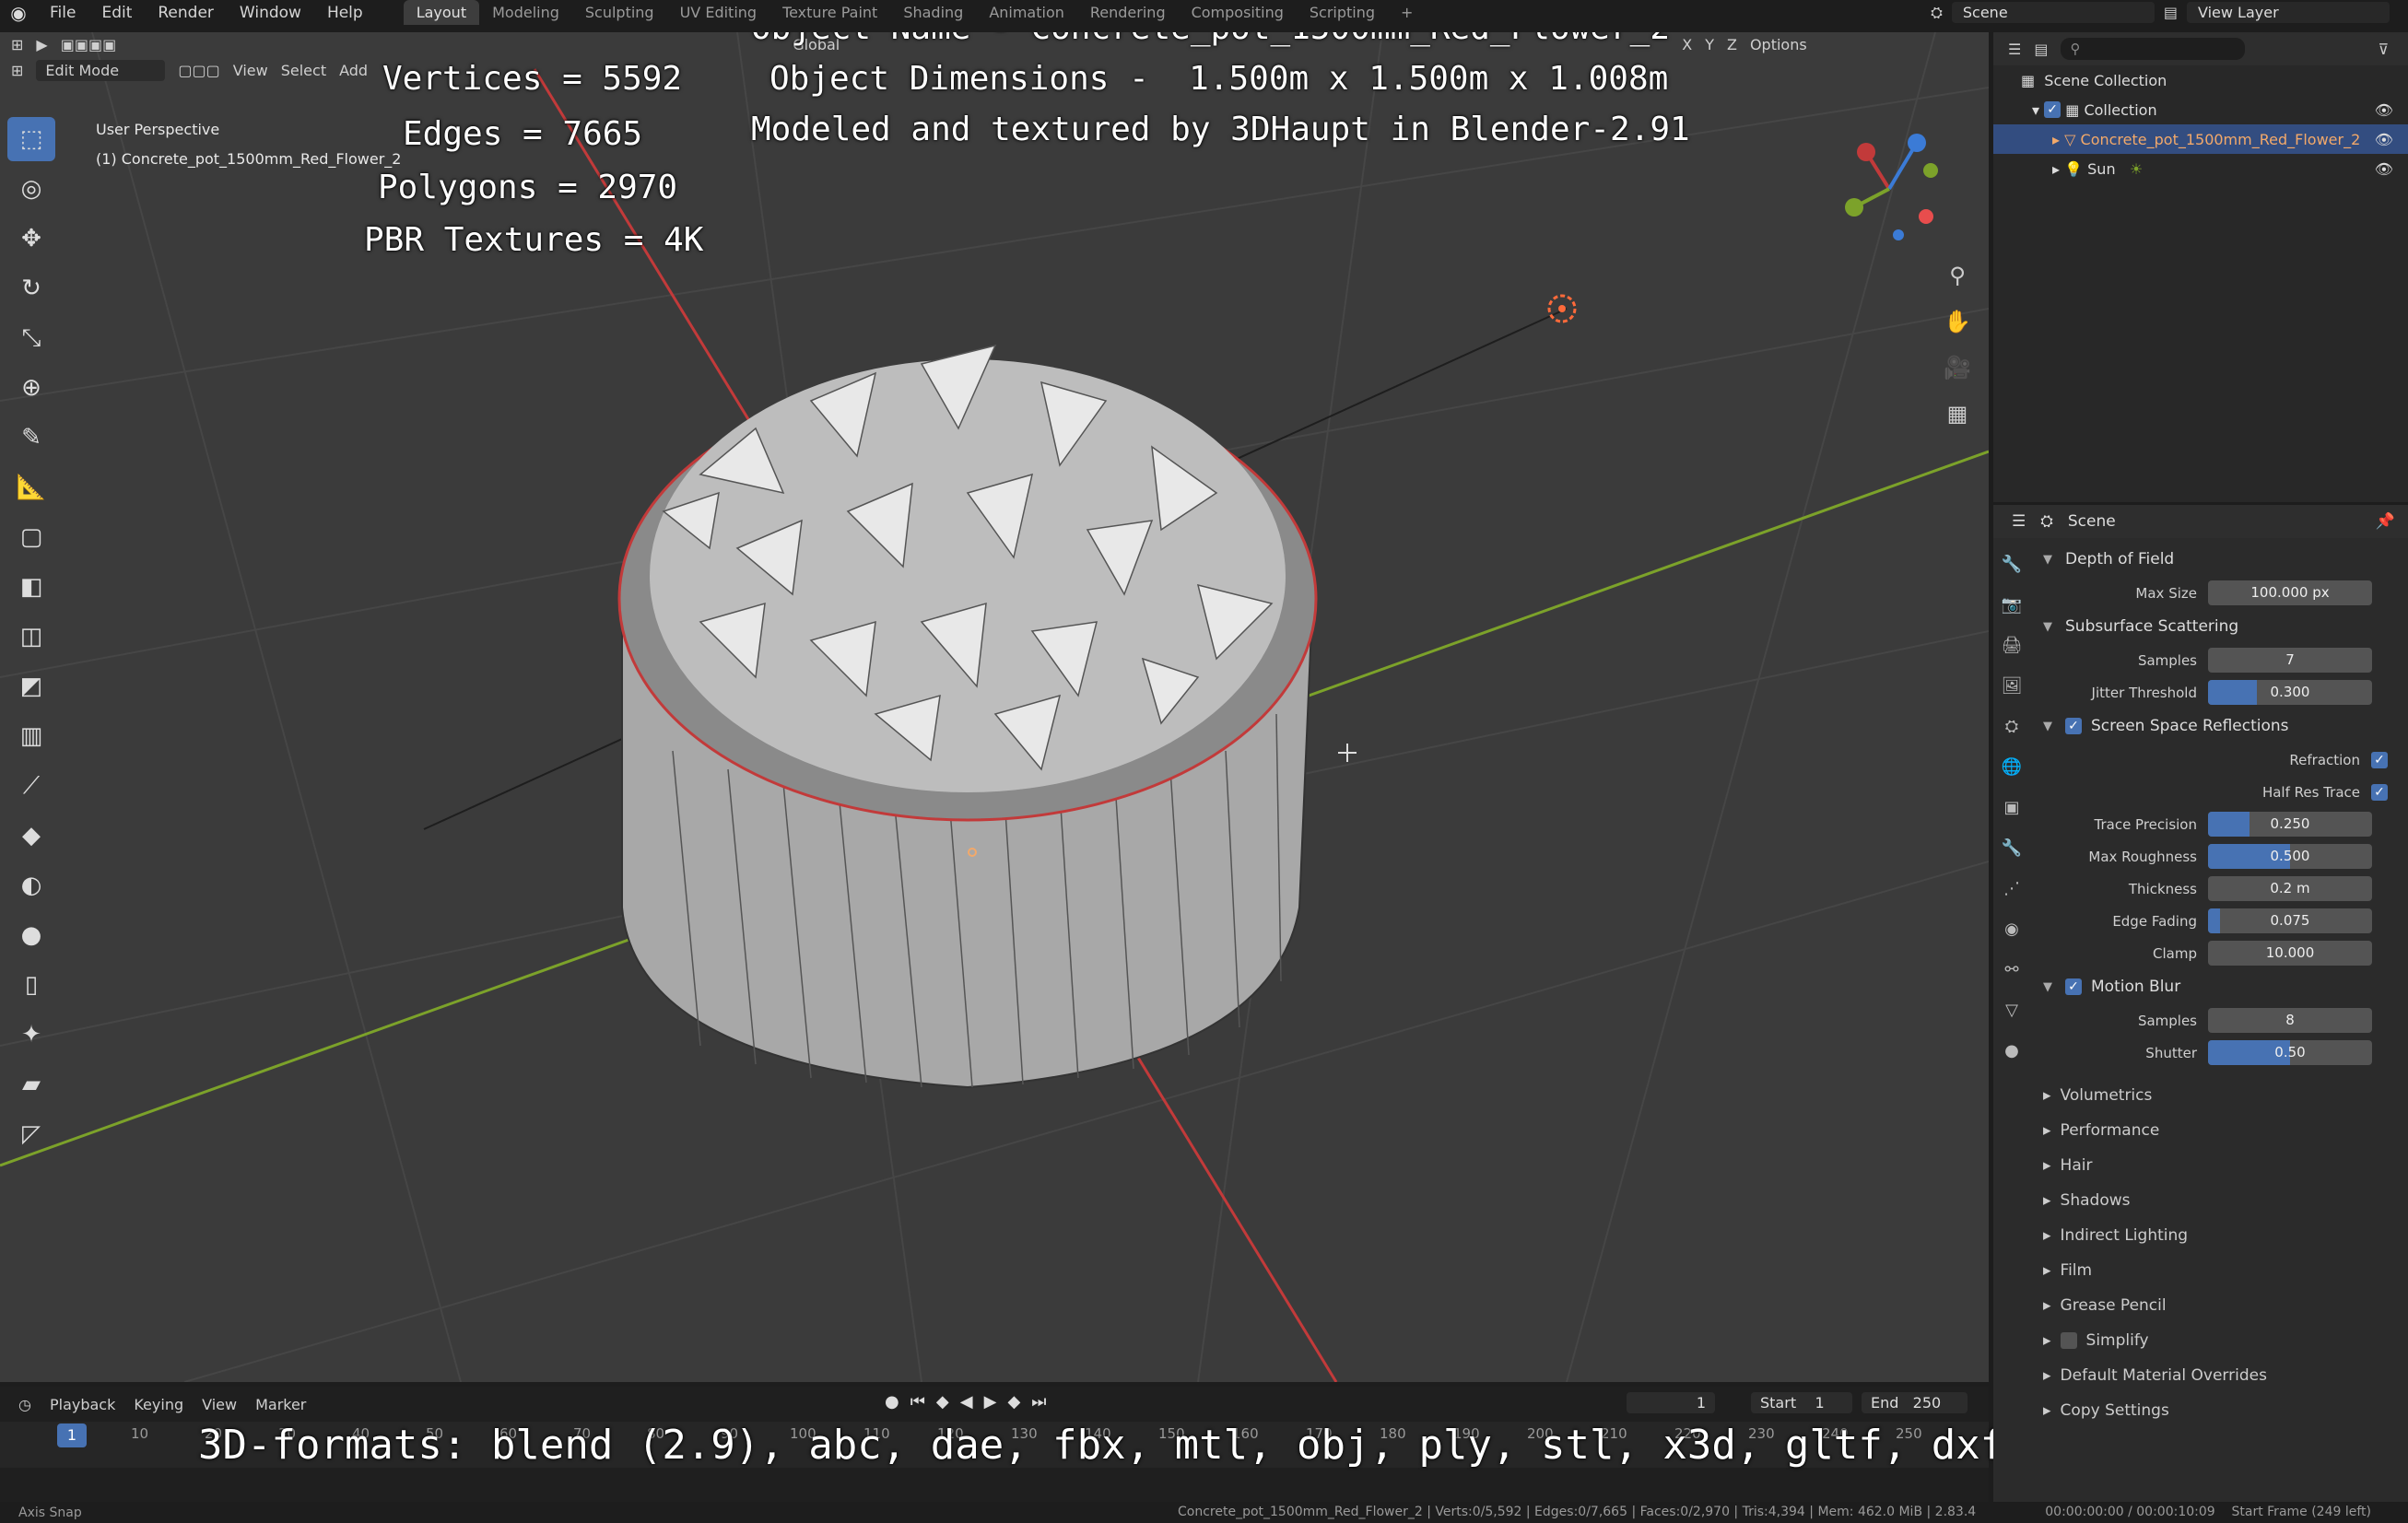  Describe the element at coordinates (2012, 891) in the screenshot. I see `particles-tab-icon: ⋰` at that location.